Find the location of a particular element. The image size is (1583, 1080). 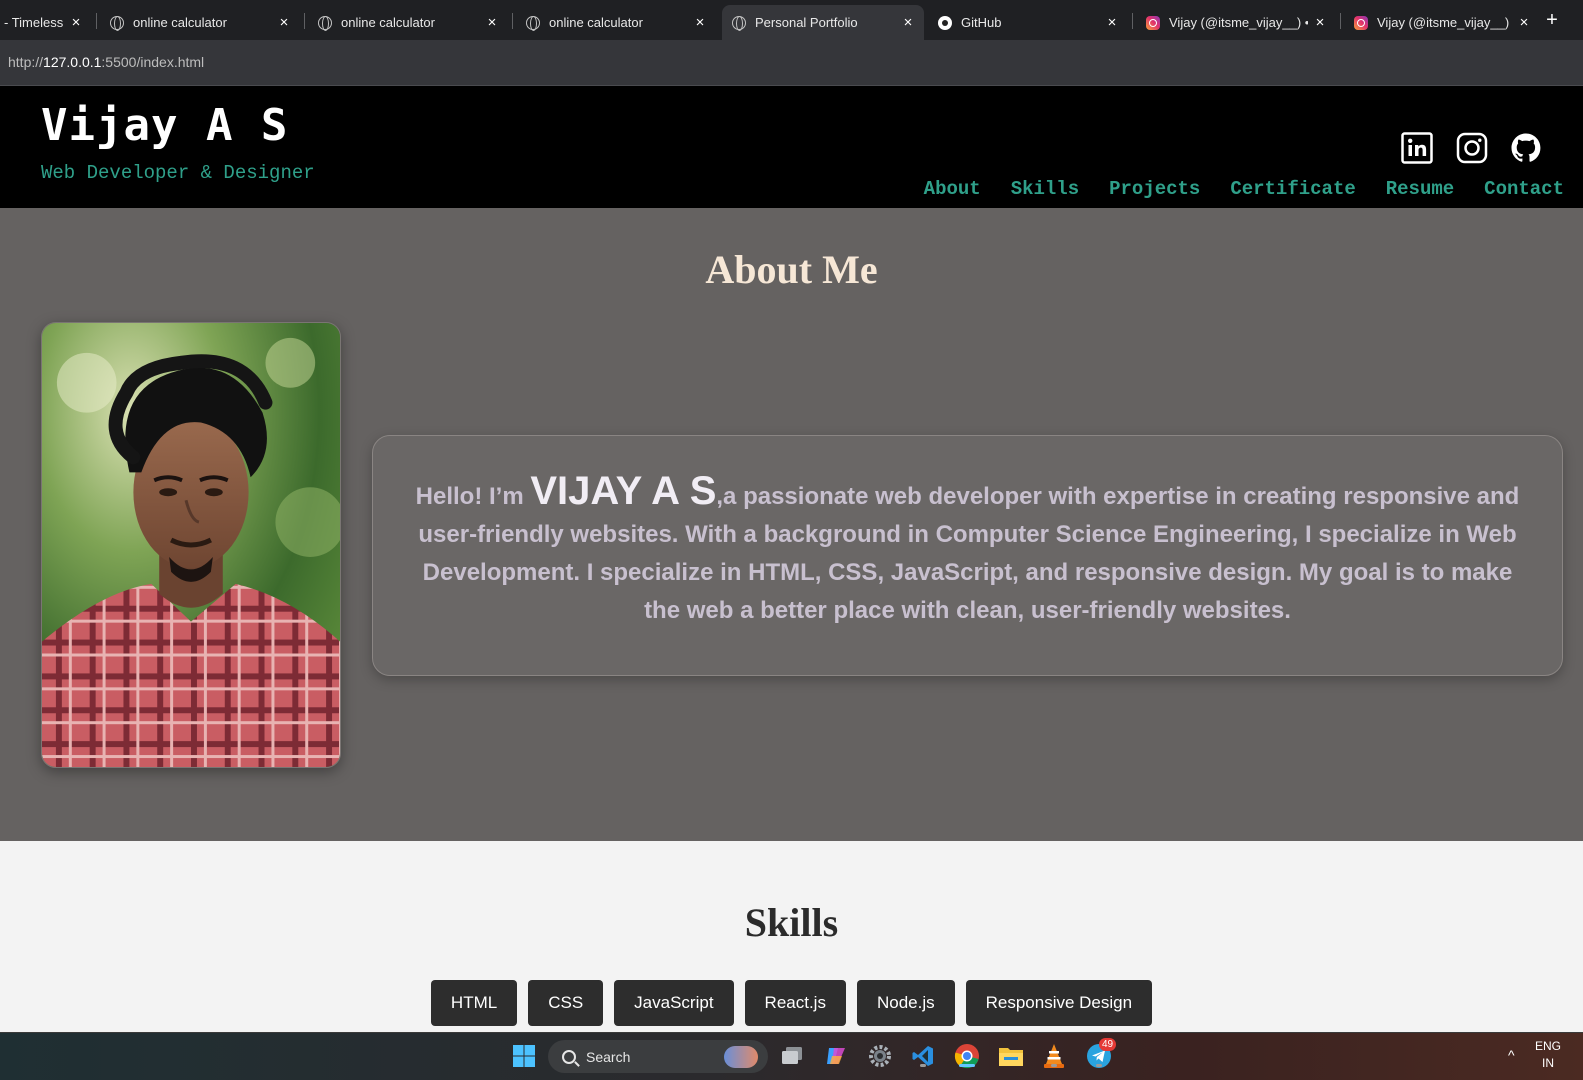

intro-name: VIJAY A S is located at coordinates (623, 491).